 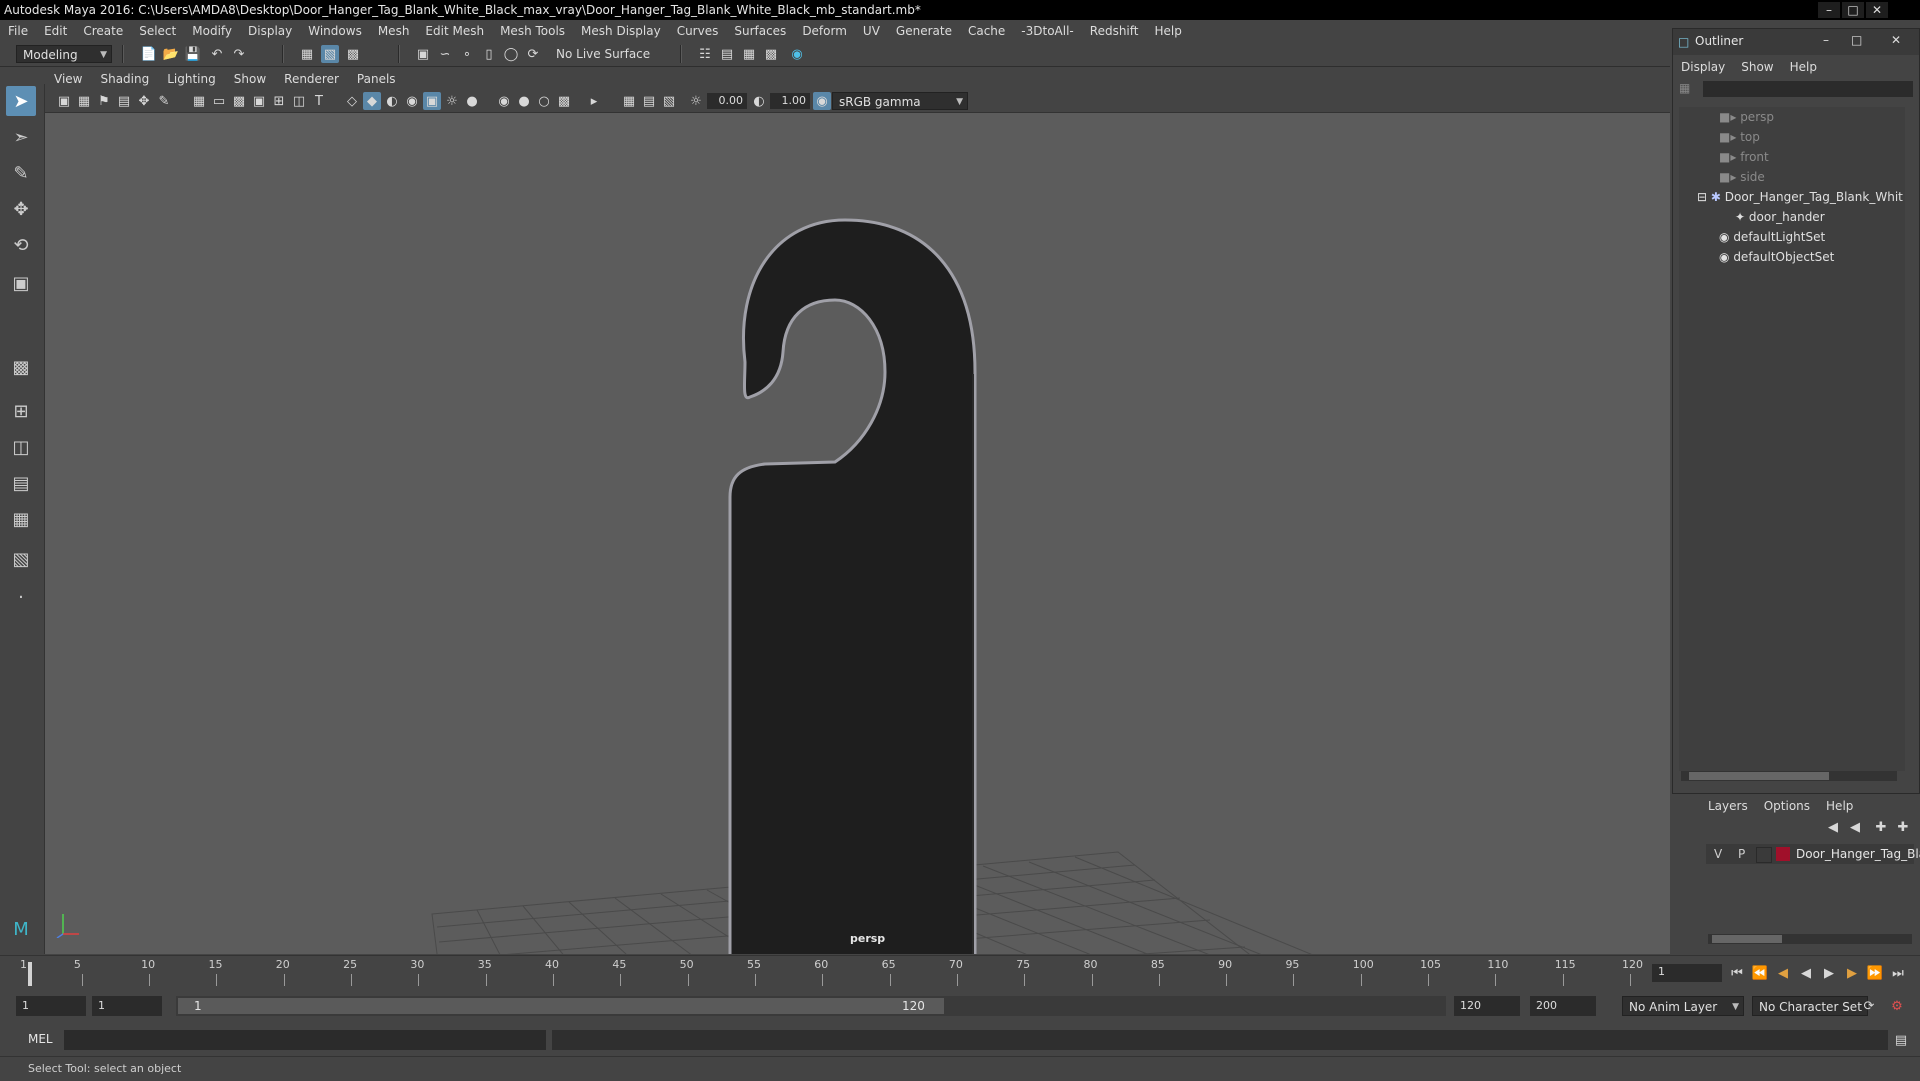 I want to click on new-layer-icon: ✚, so click(x=1881, y=827).